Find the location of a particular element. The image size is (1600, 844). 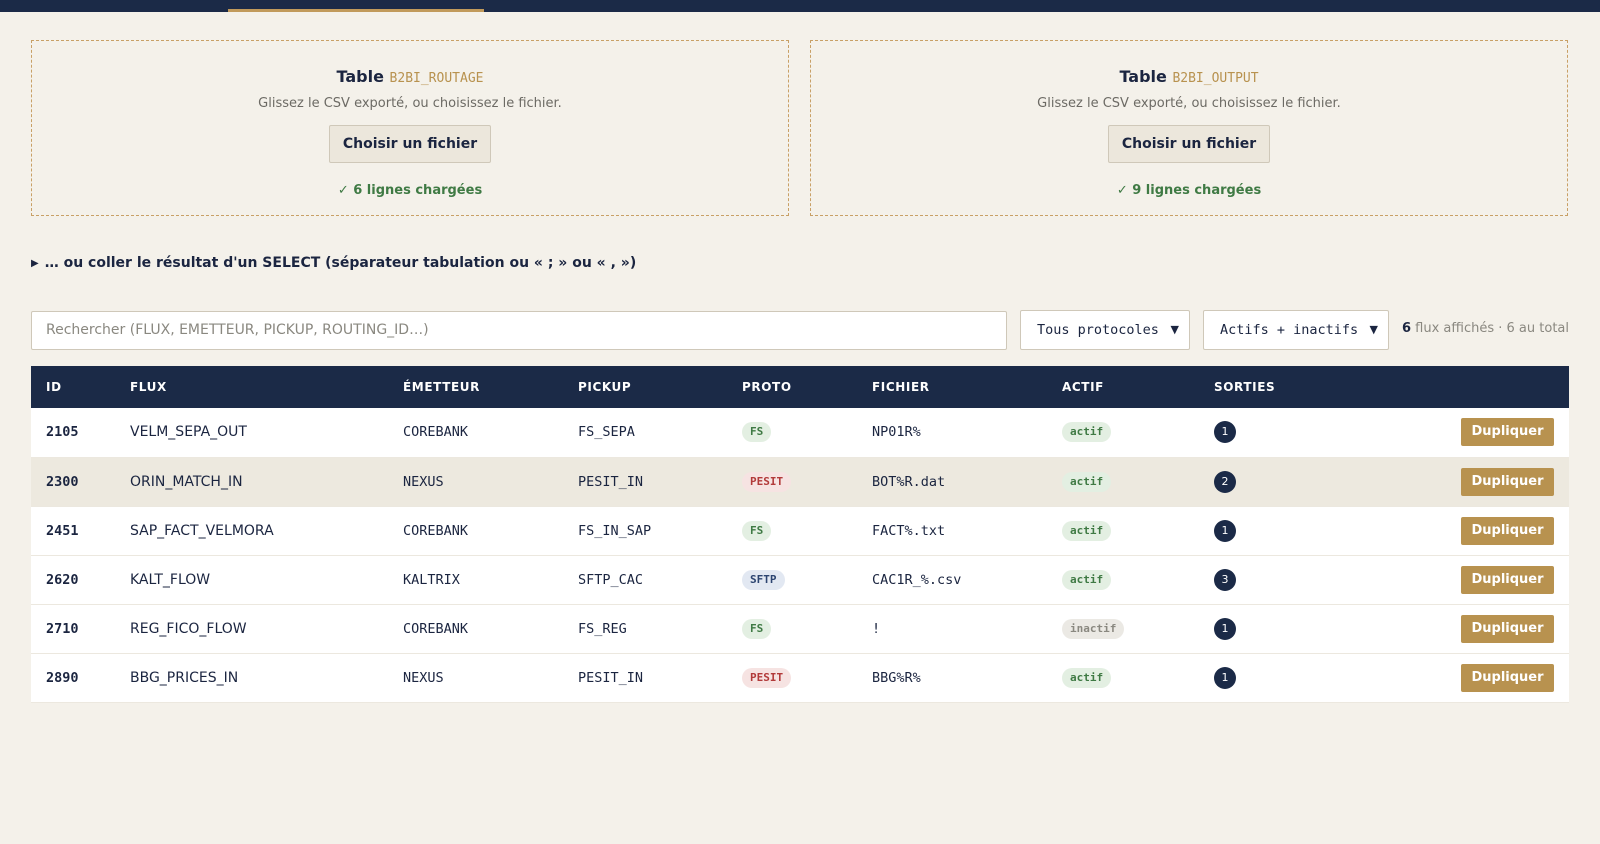

col-header-actif: ACTIF is located at coordinates (1138, 387).